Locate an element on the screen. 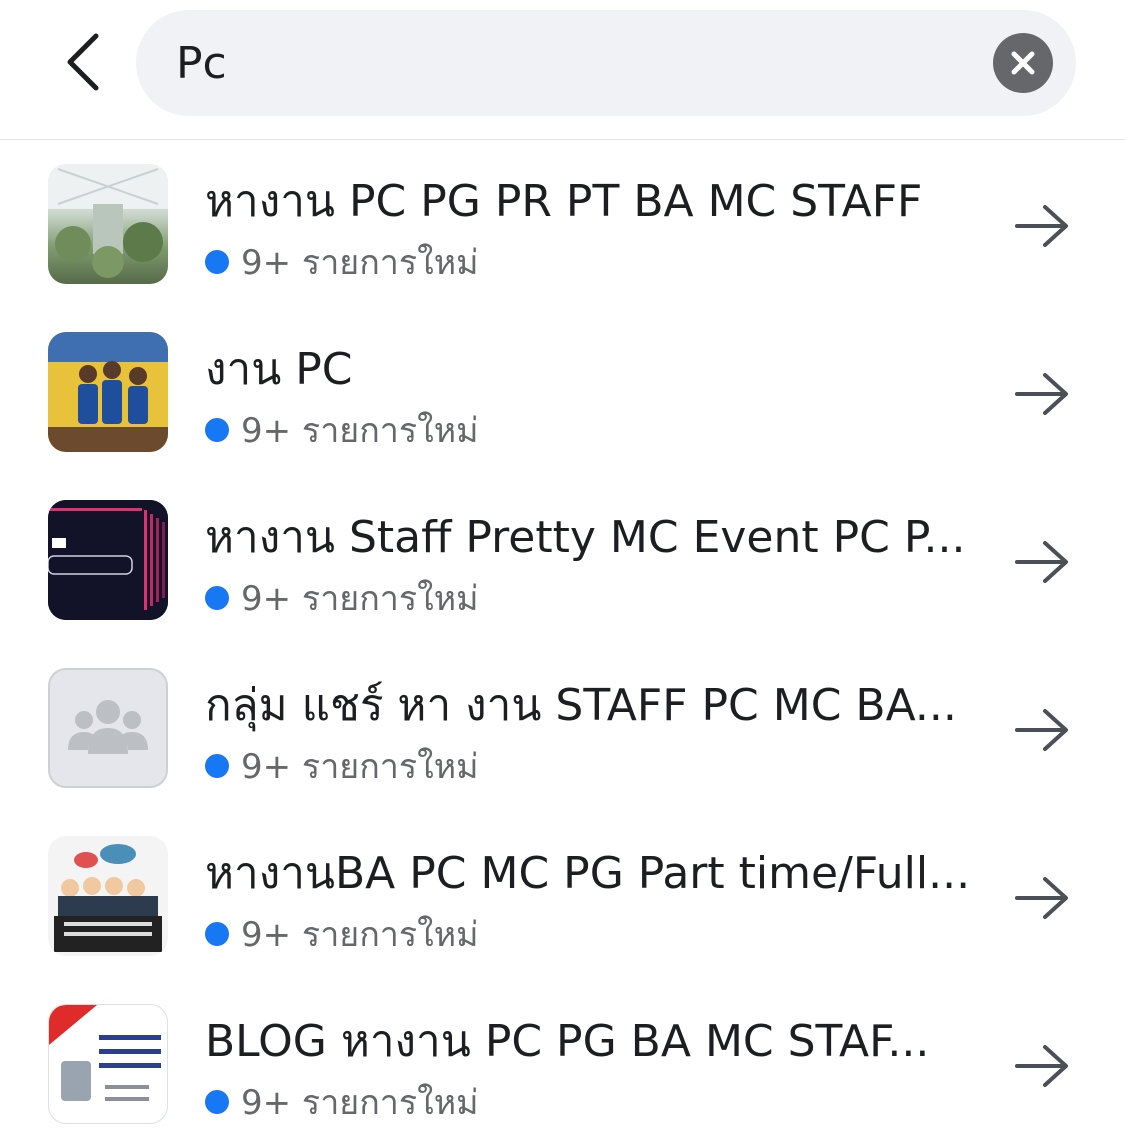 The width and height of the screenshot is (1125, 1148). group-name: หางาน PC PG PR PT BA MC STAFF is located at coordinates (564, 201).